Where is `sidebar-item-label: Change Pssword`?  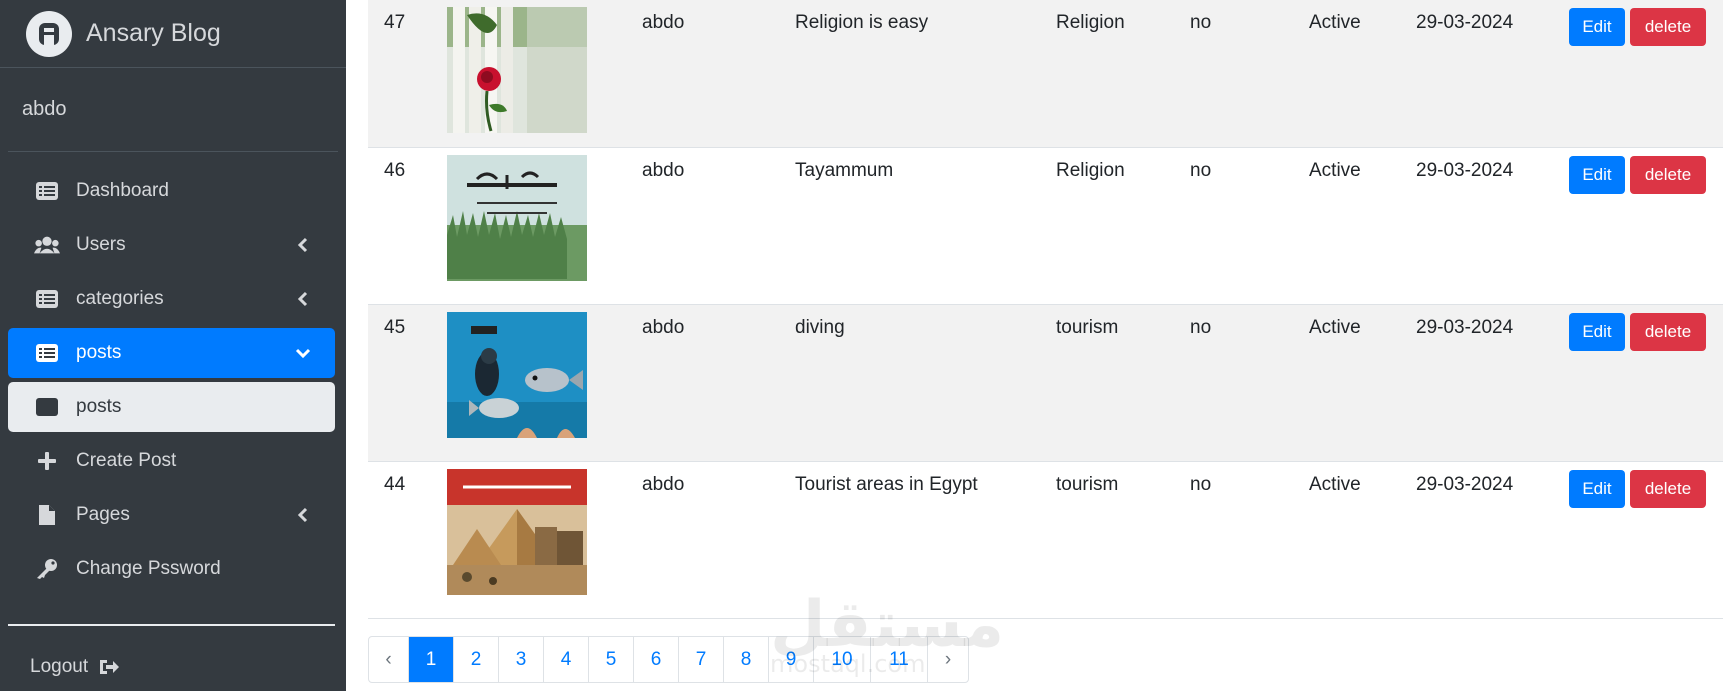 sidebar-item-label: Change Pssword is located at coordinates (148, 568).